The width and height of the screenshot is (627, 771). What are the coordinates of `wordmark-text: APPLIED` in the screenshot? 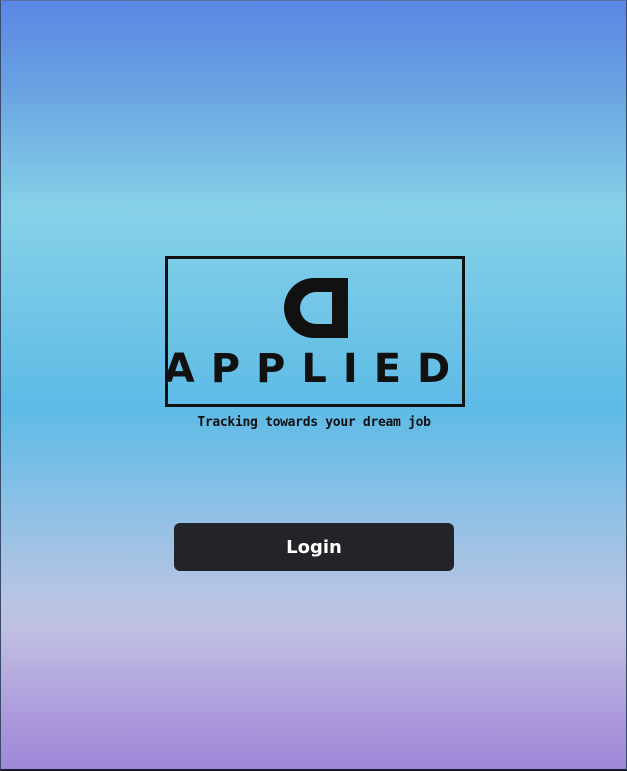 It's located at (315, 368).